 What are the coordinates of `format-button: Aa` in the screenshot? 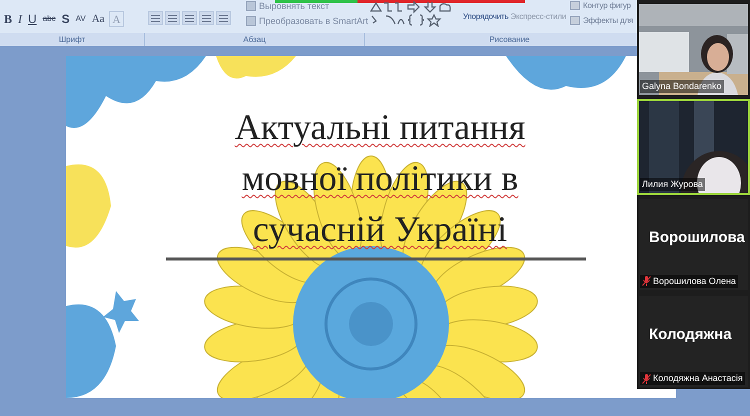 It's located at (98, 19).